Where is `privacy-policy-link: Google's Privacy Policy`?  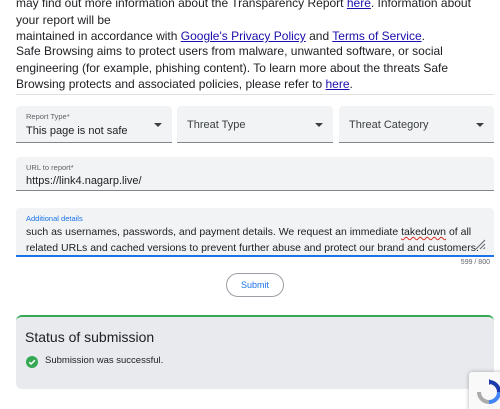
privacy-policy-link: Google's Privacy Policy is located at coordinates (243, 36).